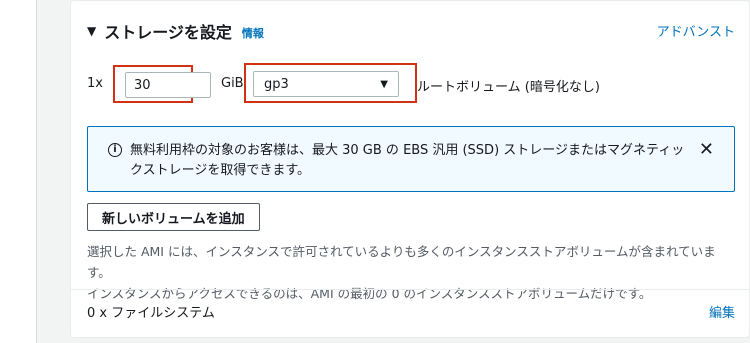 This screenshot has height=343, width=750. I want to click on section-header: ▼ ストレージを設定 情報, so click(175, 31).